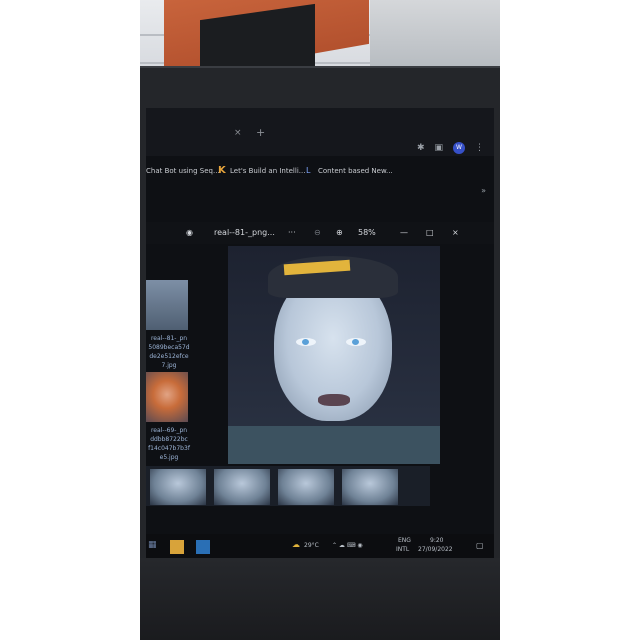 This screenshot has height=640, width=640. Describe the element at coordinates (436, 540) in the screenshot. I see `clock-time: 9:20` at that location.